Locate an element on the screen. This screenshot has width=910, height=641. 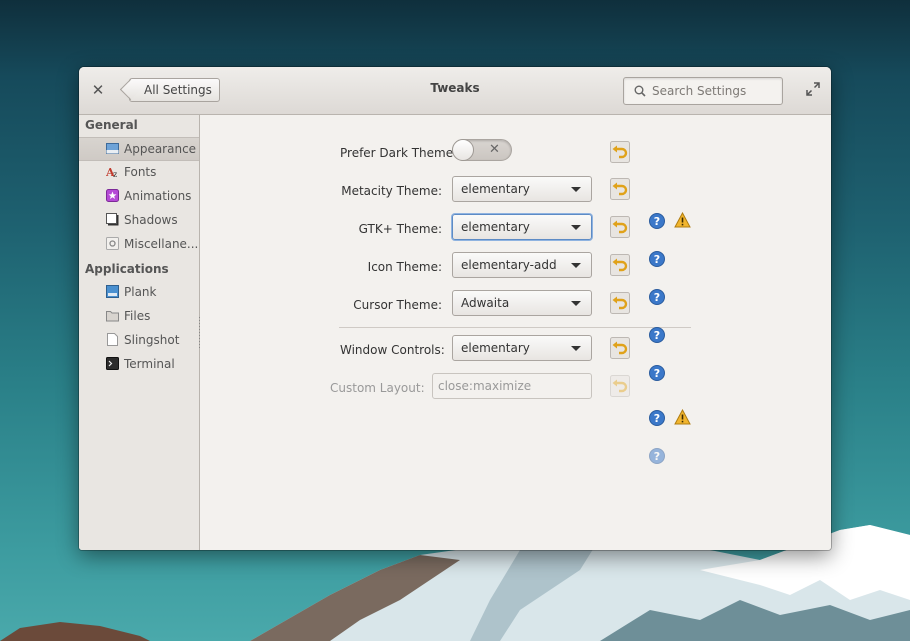
fonts-icon: Az is located at coordinates (111, 172).